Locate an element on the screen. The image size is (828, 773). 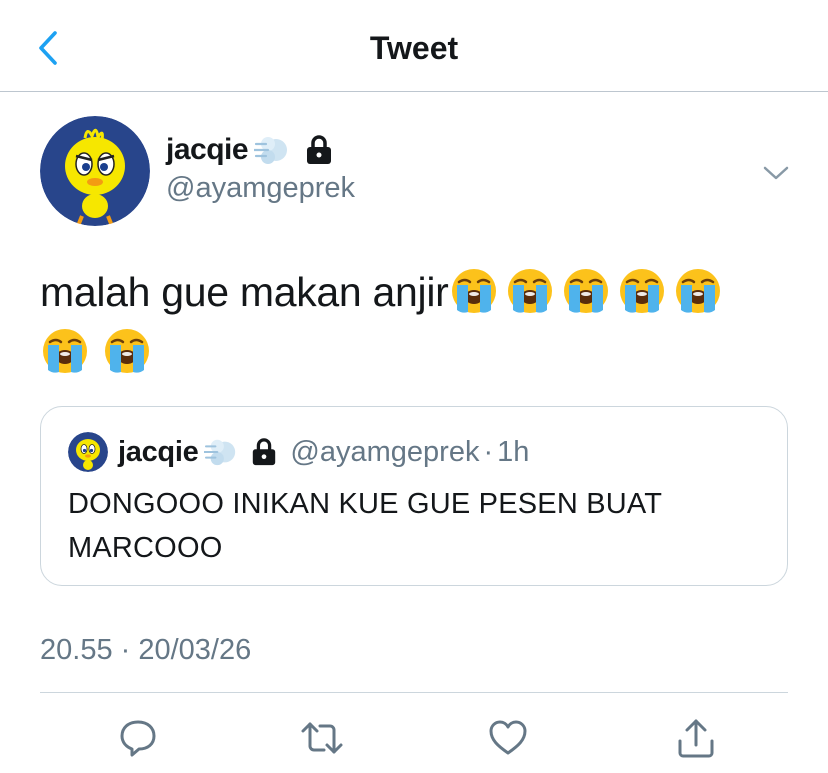
tweet-text: malah gue makan anjir is located at coordinates (420, 292).